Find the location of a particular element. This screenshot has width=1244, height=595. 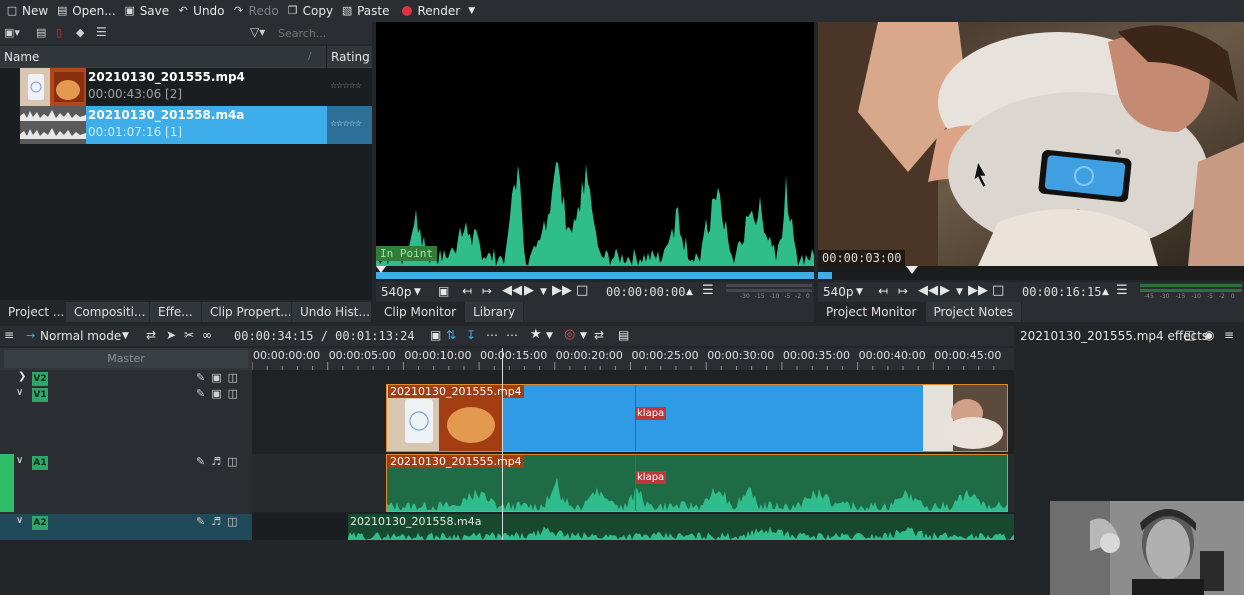

delete-icon: ▯ is located at coordinates (59, 32).